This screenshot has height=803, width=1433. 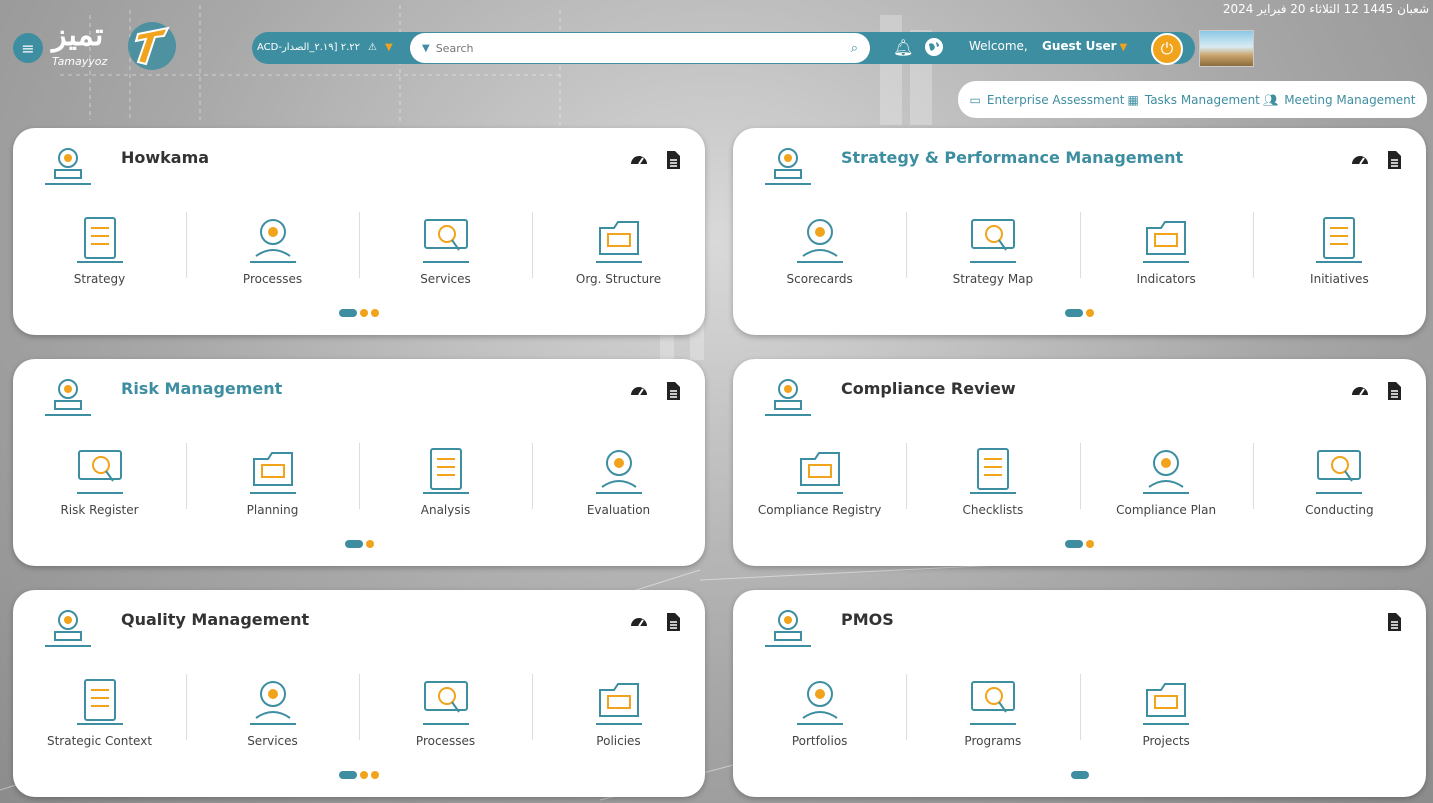 I want to click on module-item-label: Conducting, so click(x=1339, y=510).